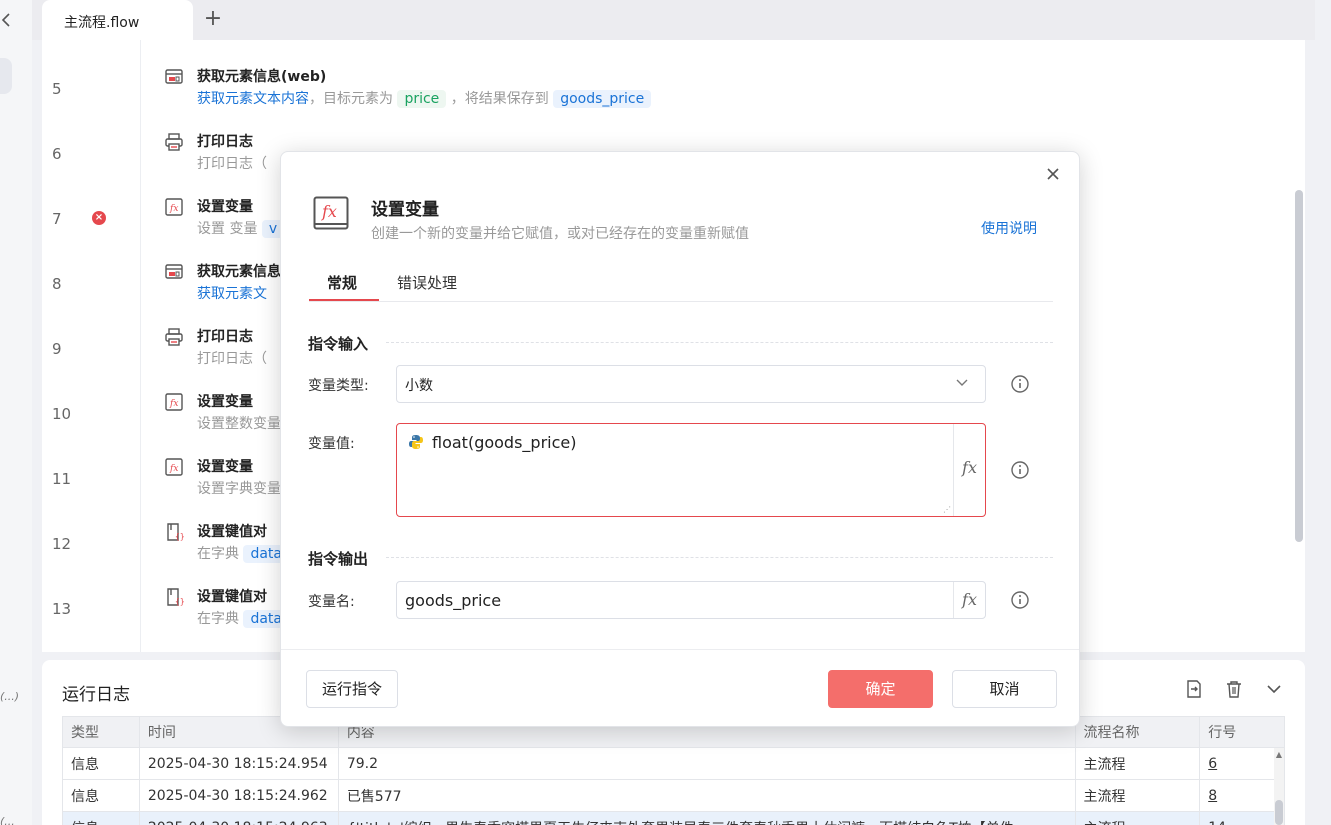 This screenshot has height=825, width=1331. Describe the element at coordinates (1137, 732) in the screenshot. I see `column-header: 流程名称` at that location.